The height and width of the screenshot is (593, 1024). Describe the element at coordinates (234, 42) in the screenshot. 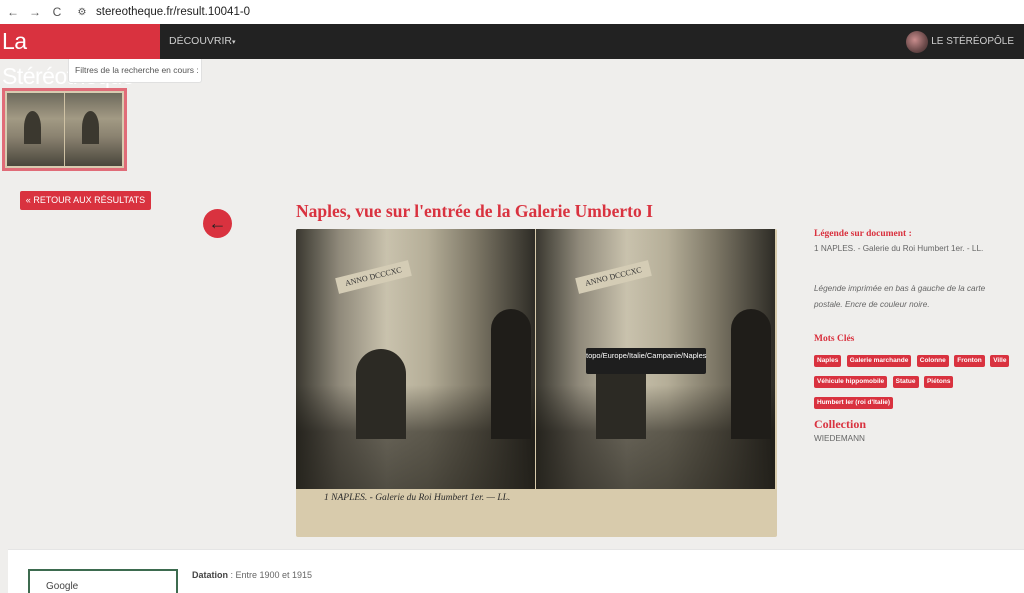

I see `caret-down-icon: ▾` at that location.